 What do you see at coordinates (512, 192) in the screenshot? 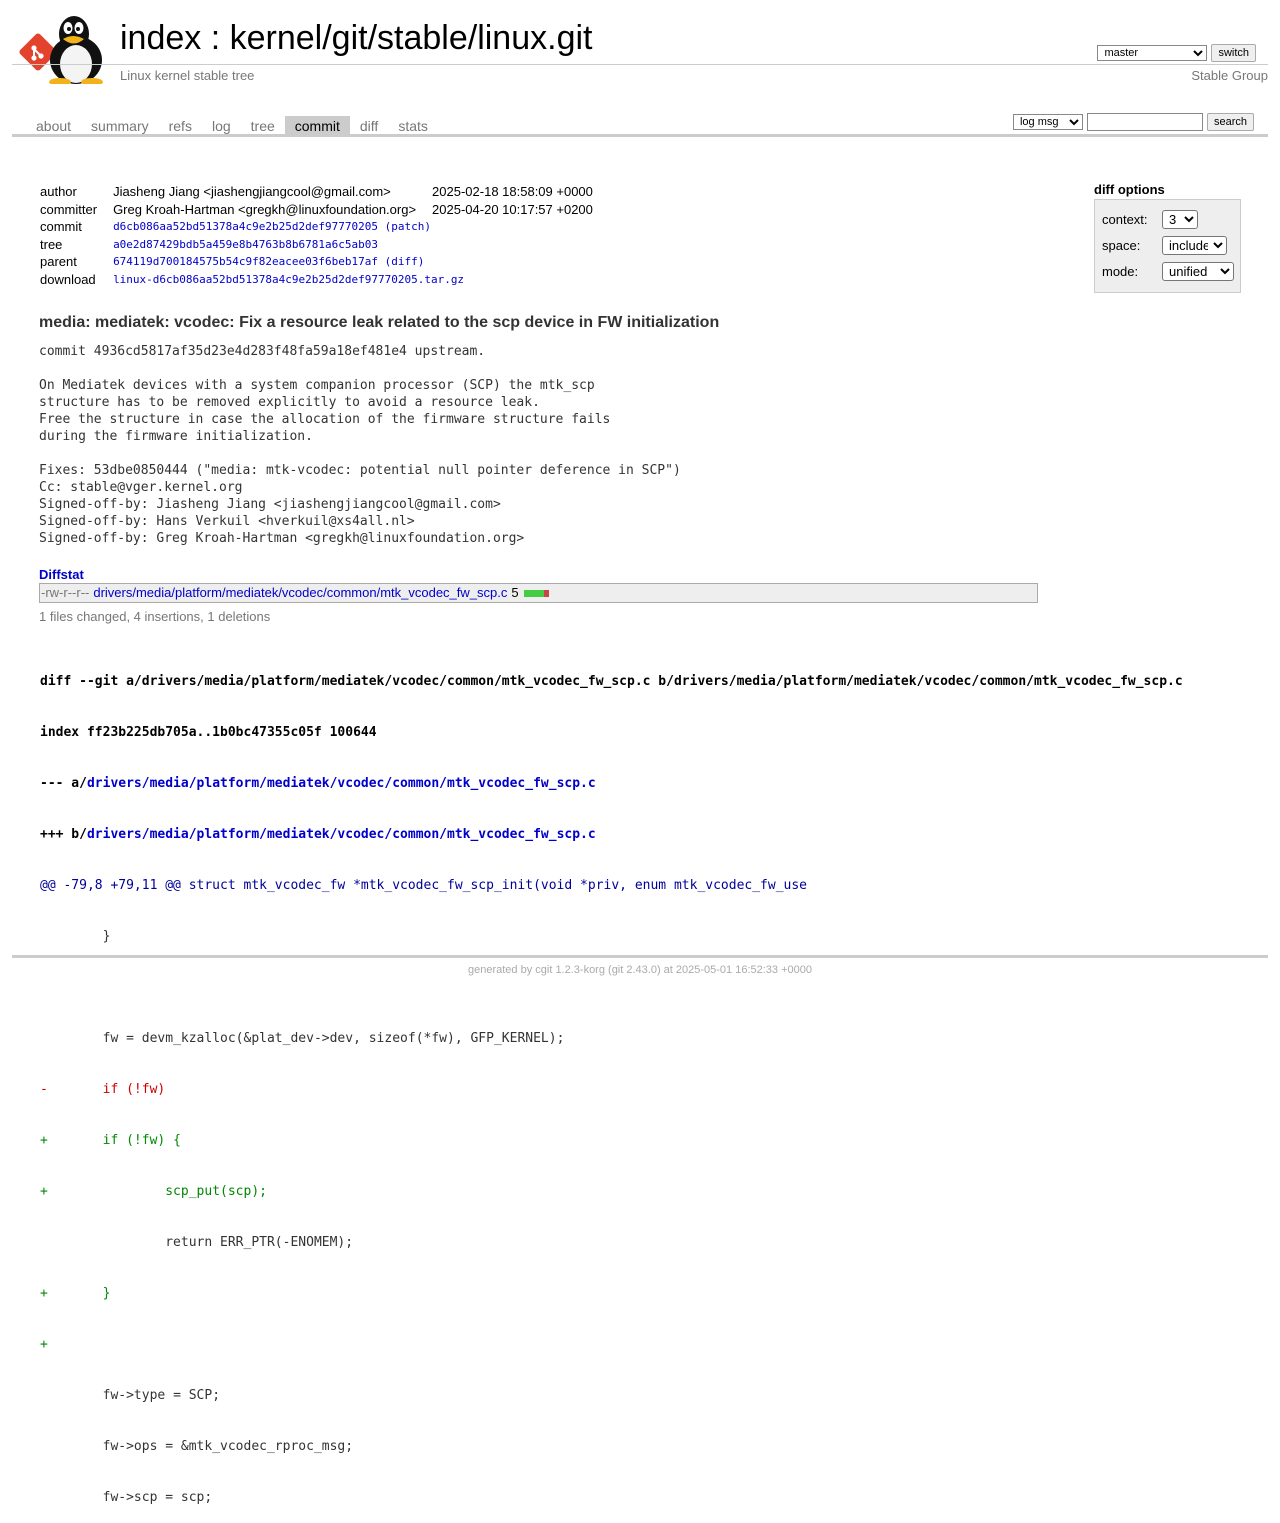
I see `author-date: 2025-02-18 18:58:09 +0000` at bounding box center [512, 192].